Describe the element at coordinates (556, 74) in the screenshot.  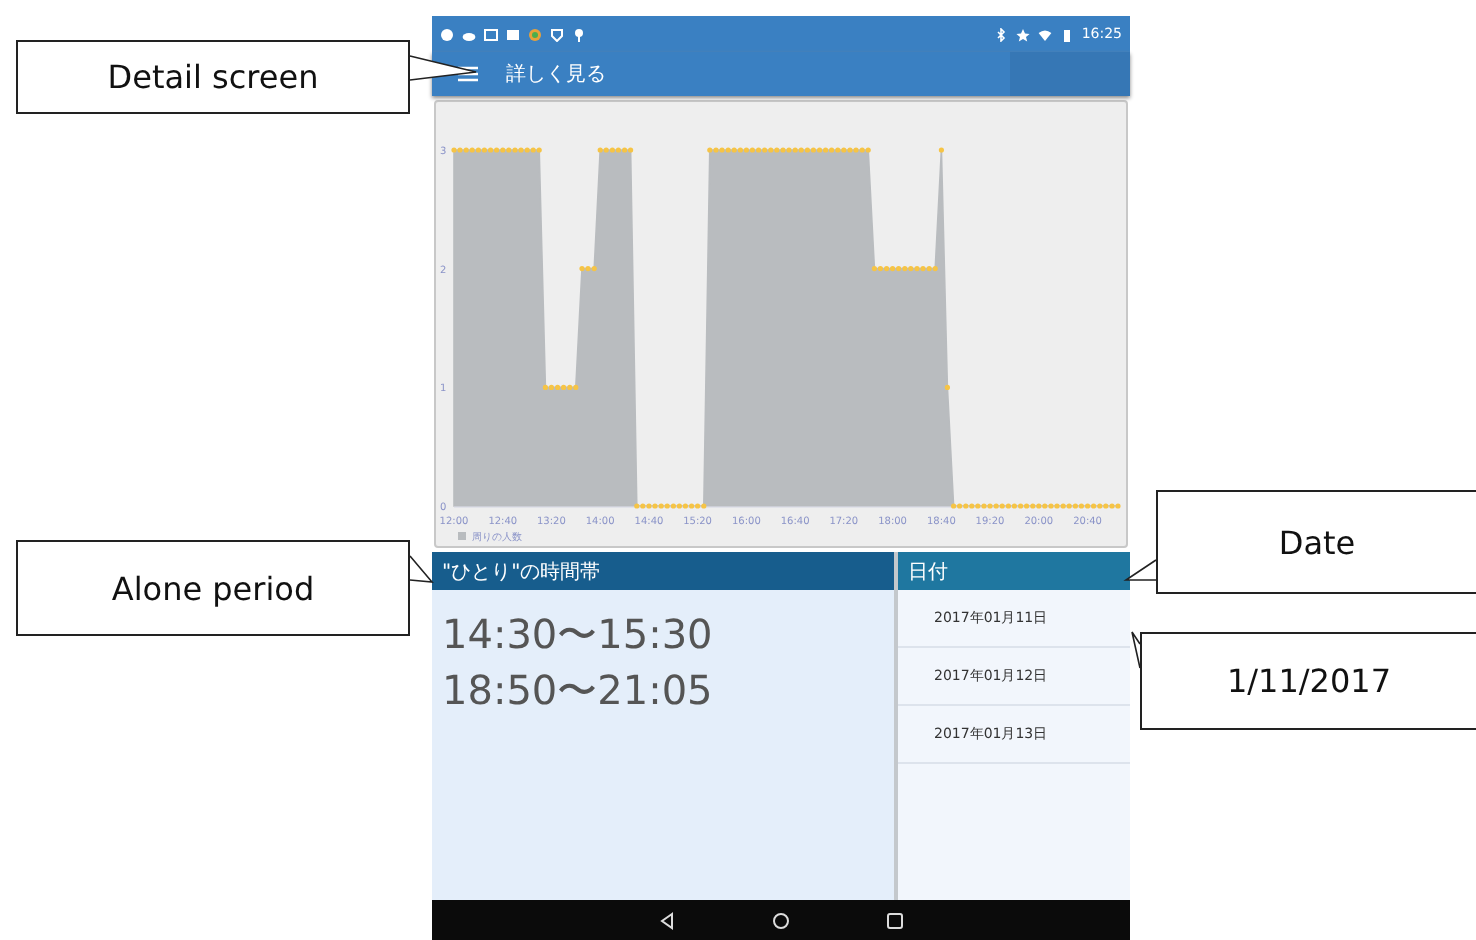
I see `screen-title: 詳しく見る` at that location.